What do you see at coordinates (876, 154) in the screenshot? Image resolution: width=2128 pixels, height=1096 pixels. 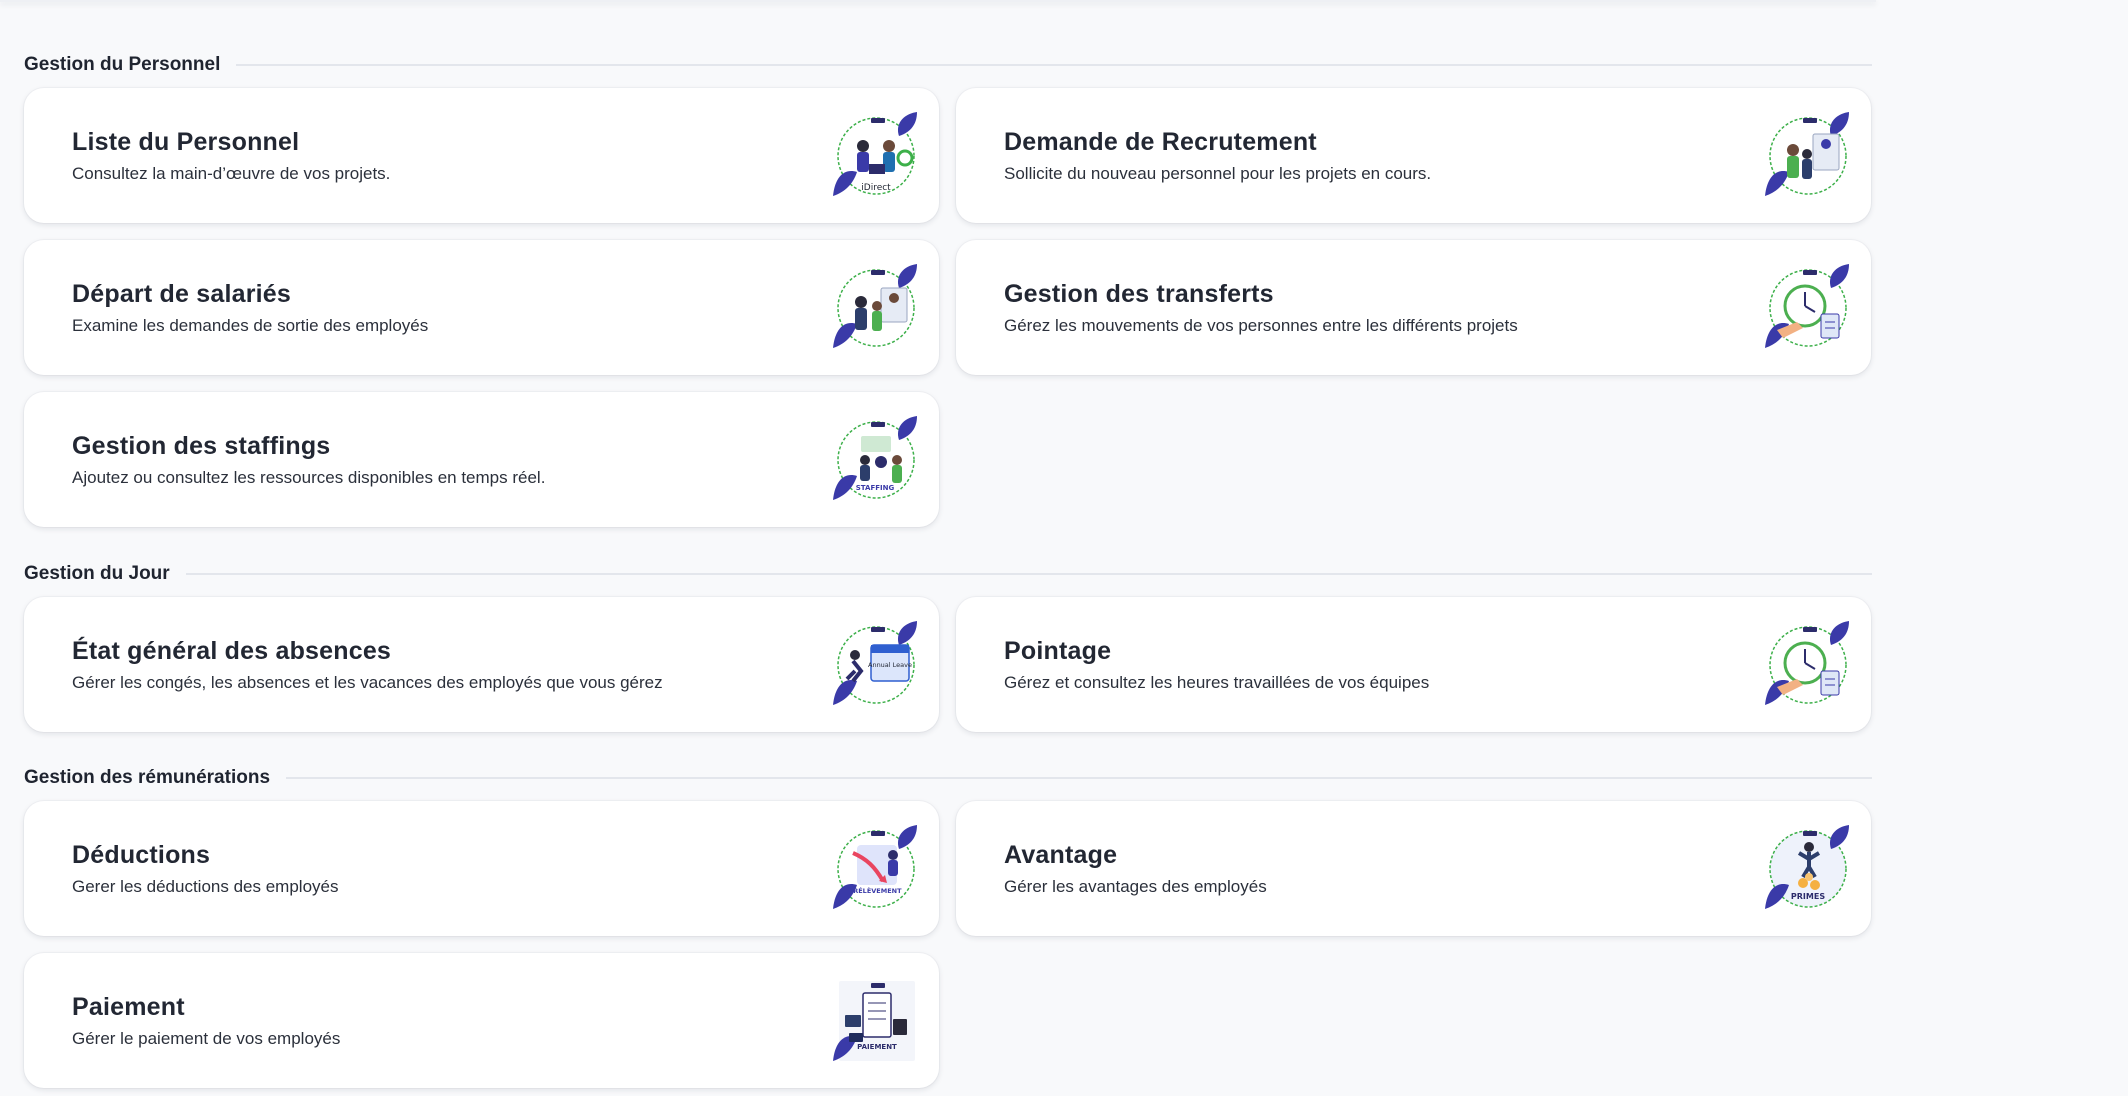 I see `personnel-list-icon: iDirect` at bounding box center [876, 154].